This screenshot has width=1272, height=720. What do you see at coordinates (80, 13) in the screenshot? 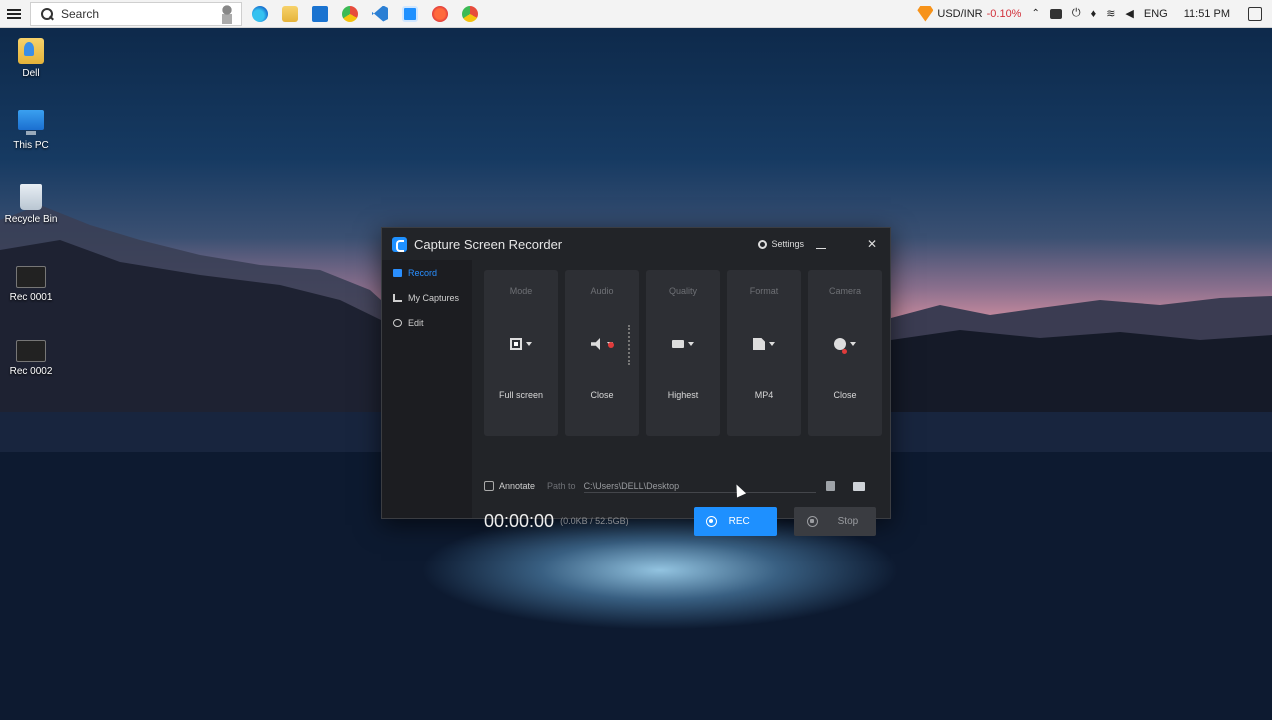
I see `search-placeholder: Search` at bounding box center [80, 13].